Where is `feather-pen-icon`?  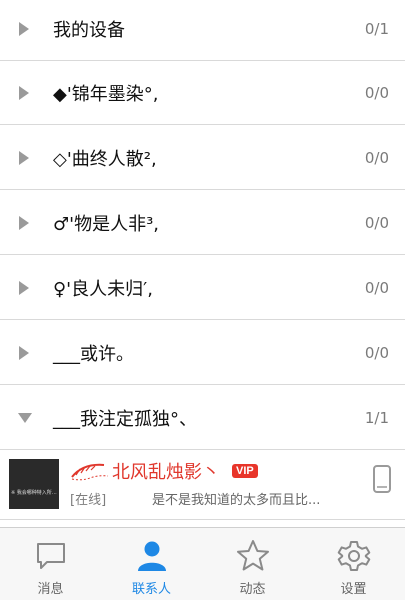
feather-pen-icon is located at coordinates (90, 472).